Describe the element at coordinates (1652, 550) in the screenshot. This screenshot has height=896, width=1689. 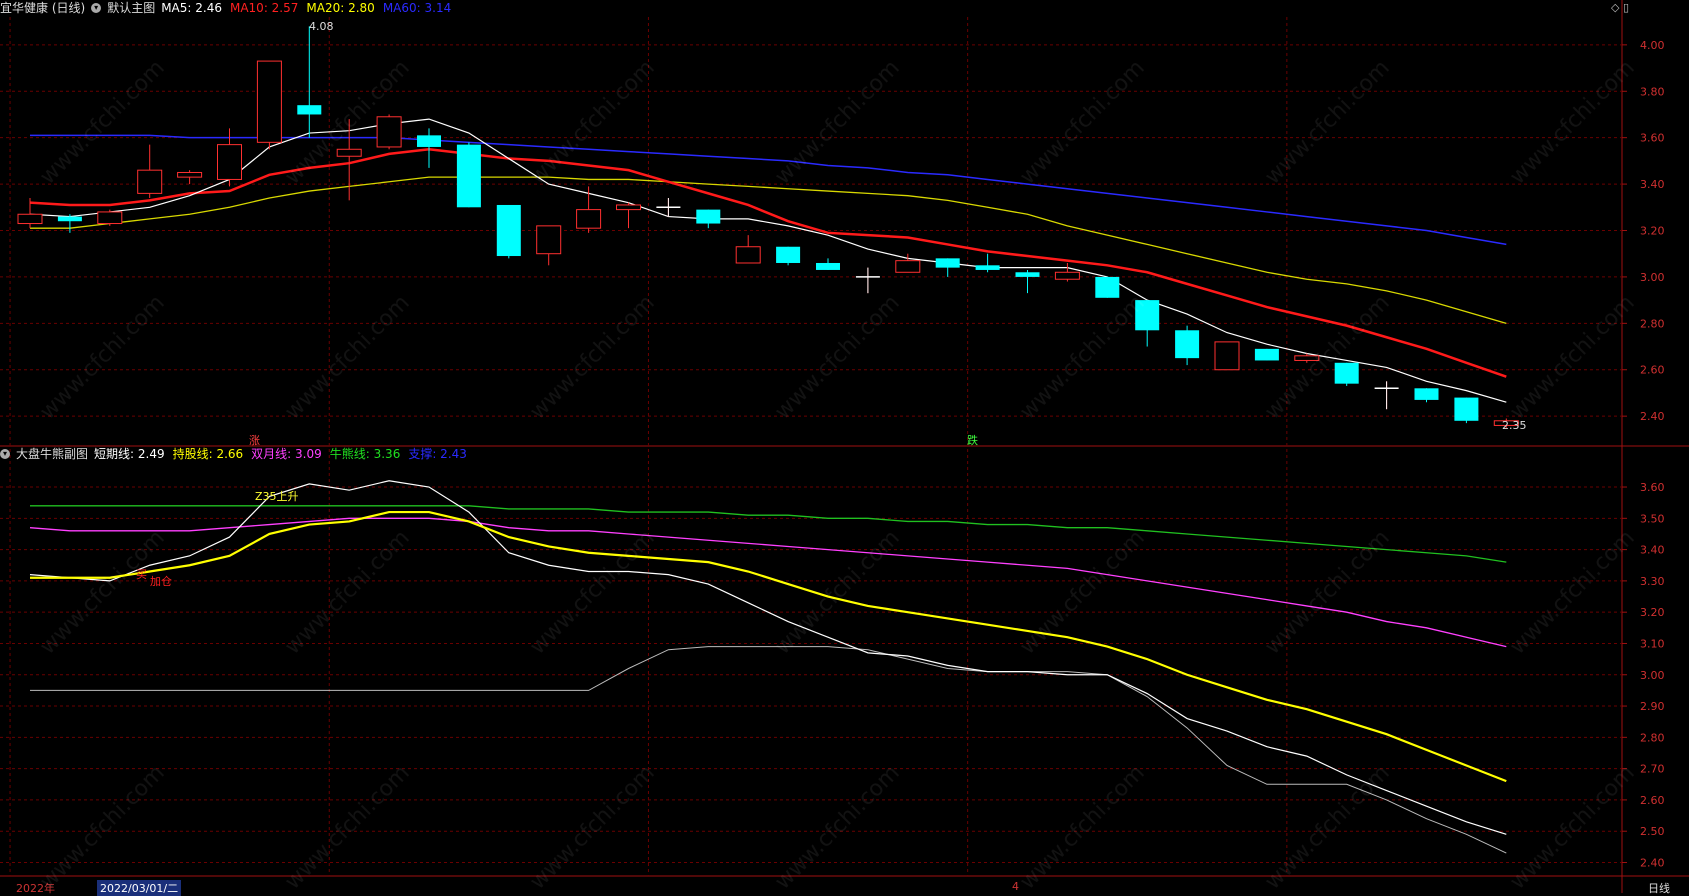
I see `indicator-axis-tick-label: 3.40` at that location.